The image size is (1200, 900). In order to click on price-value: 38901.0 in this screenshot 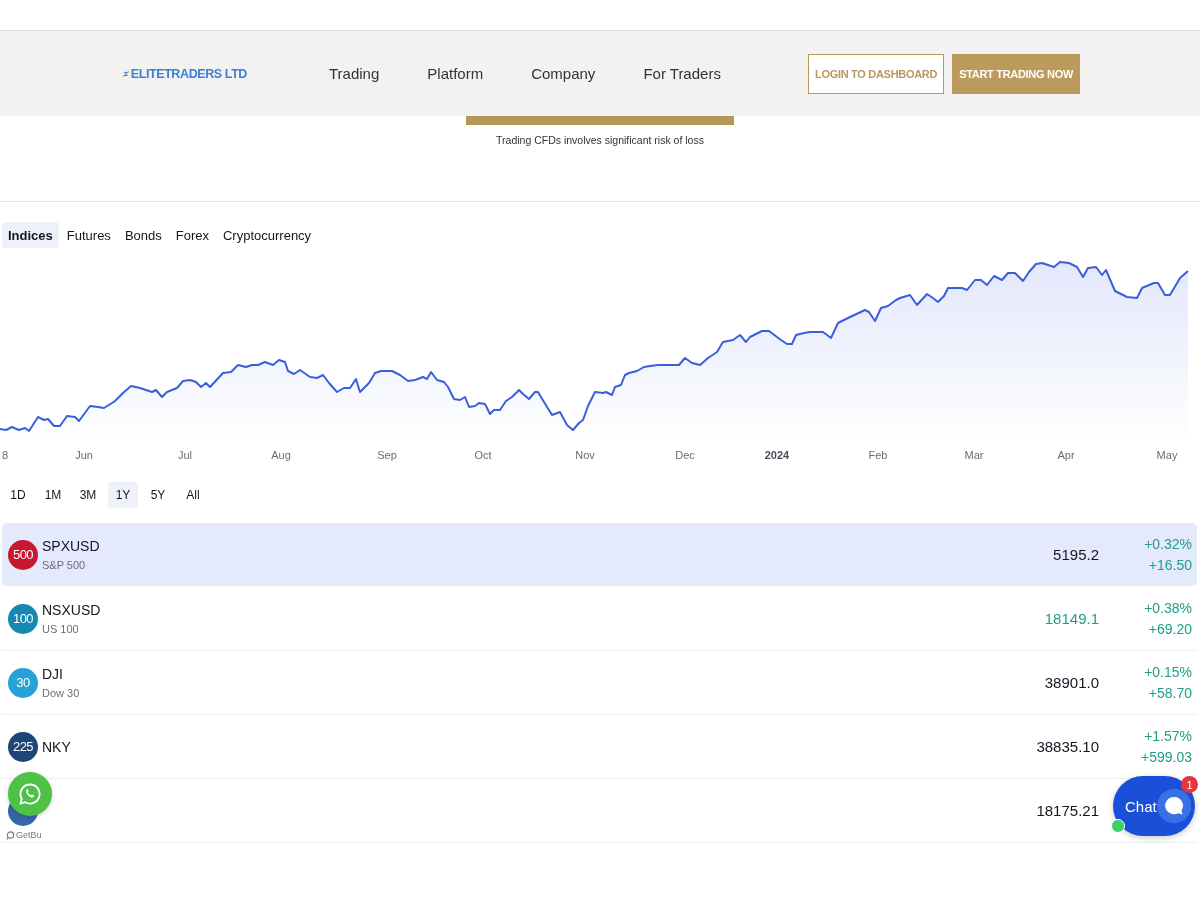, I will do `click(1071, 682)`.